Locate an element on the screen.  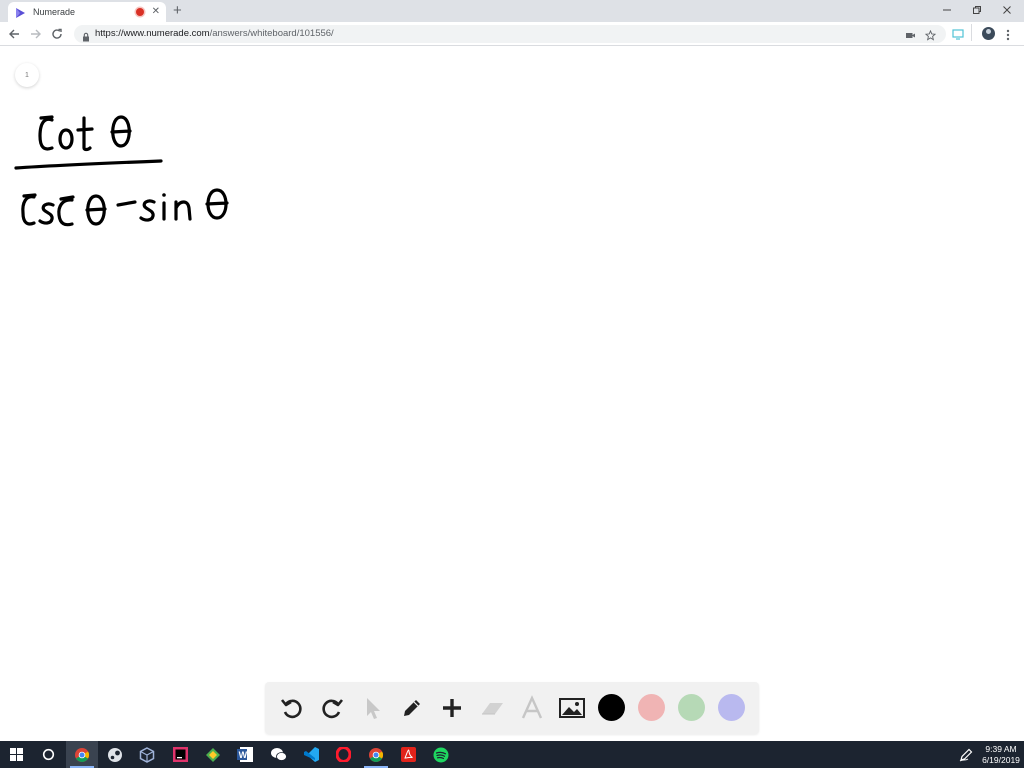
color-swatch-pink is located at coordinates (651, 707).